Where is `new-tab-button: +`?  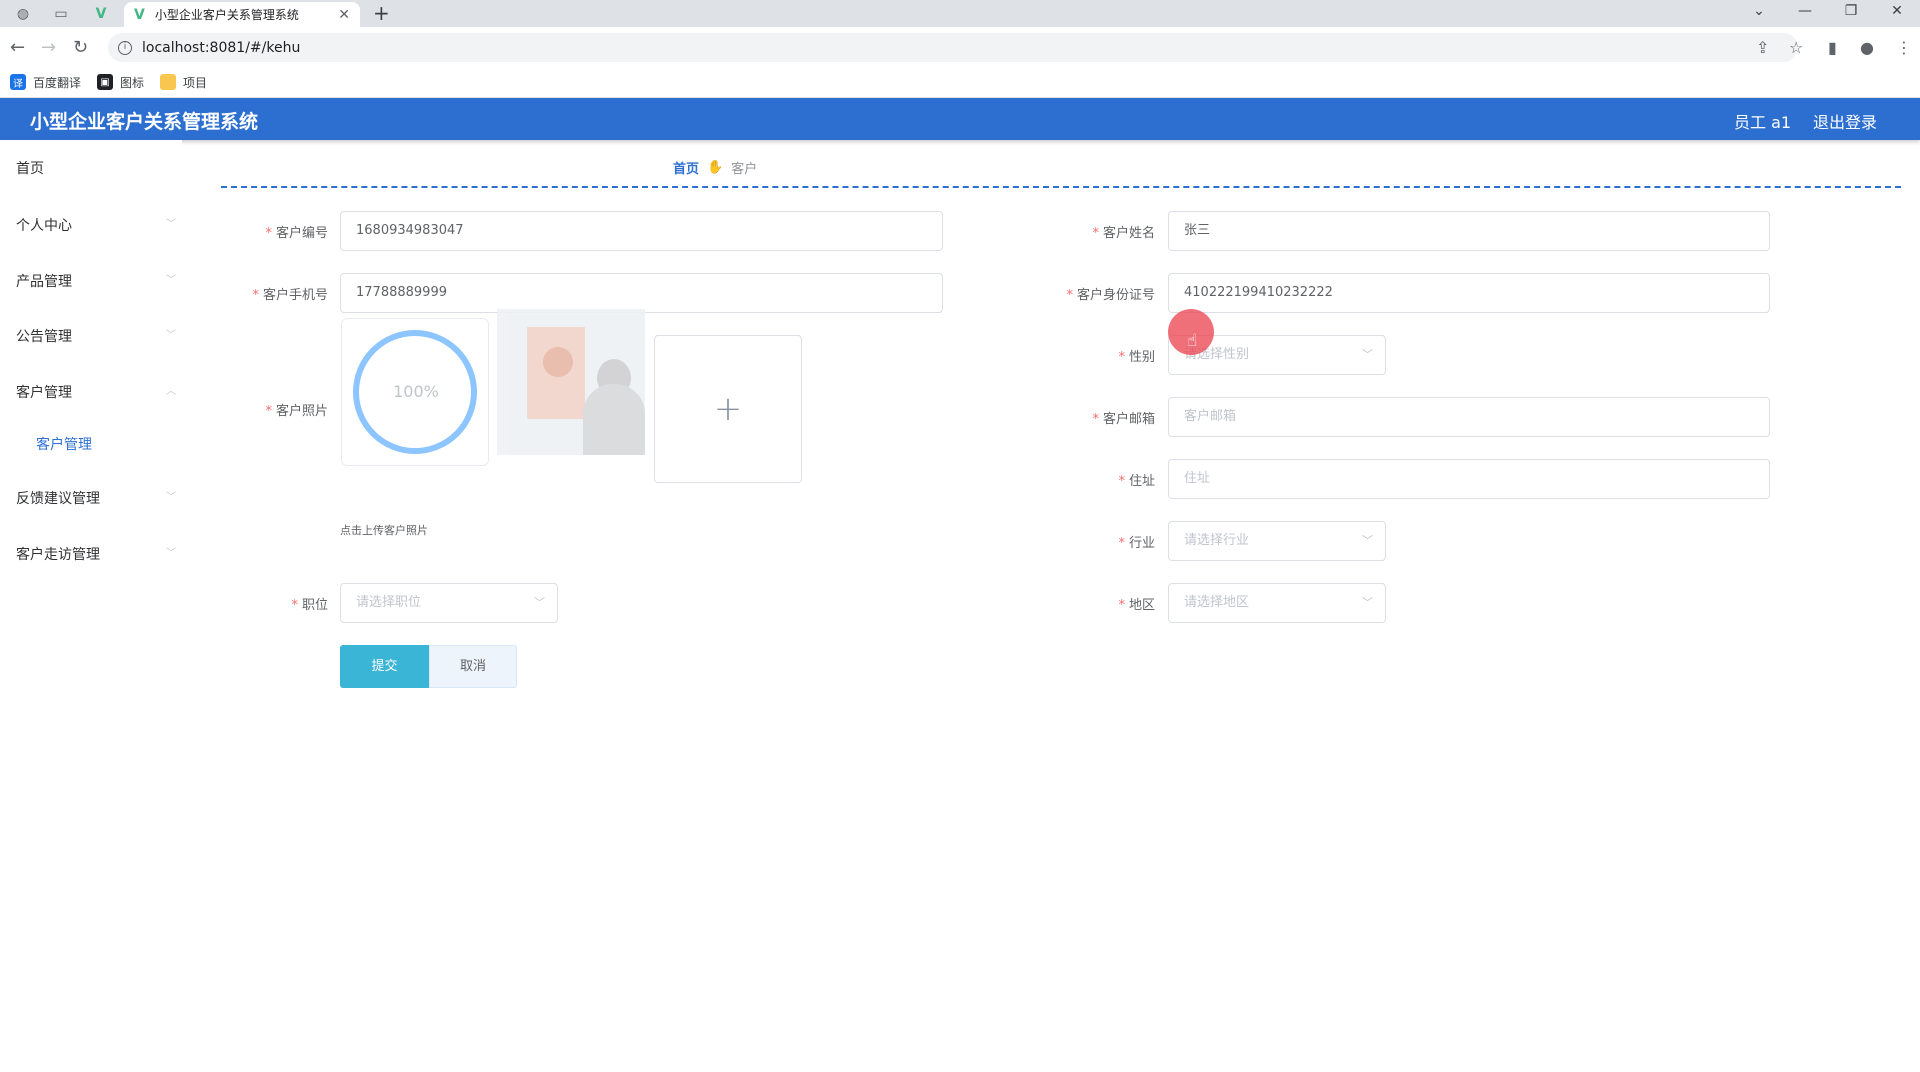
new-tab-button: + is located at coordinates (381, 13).